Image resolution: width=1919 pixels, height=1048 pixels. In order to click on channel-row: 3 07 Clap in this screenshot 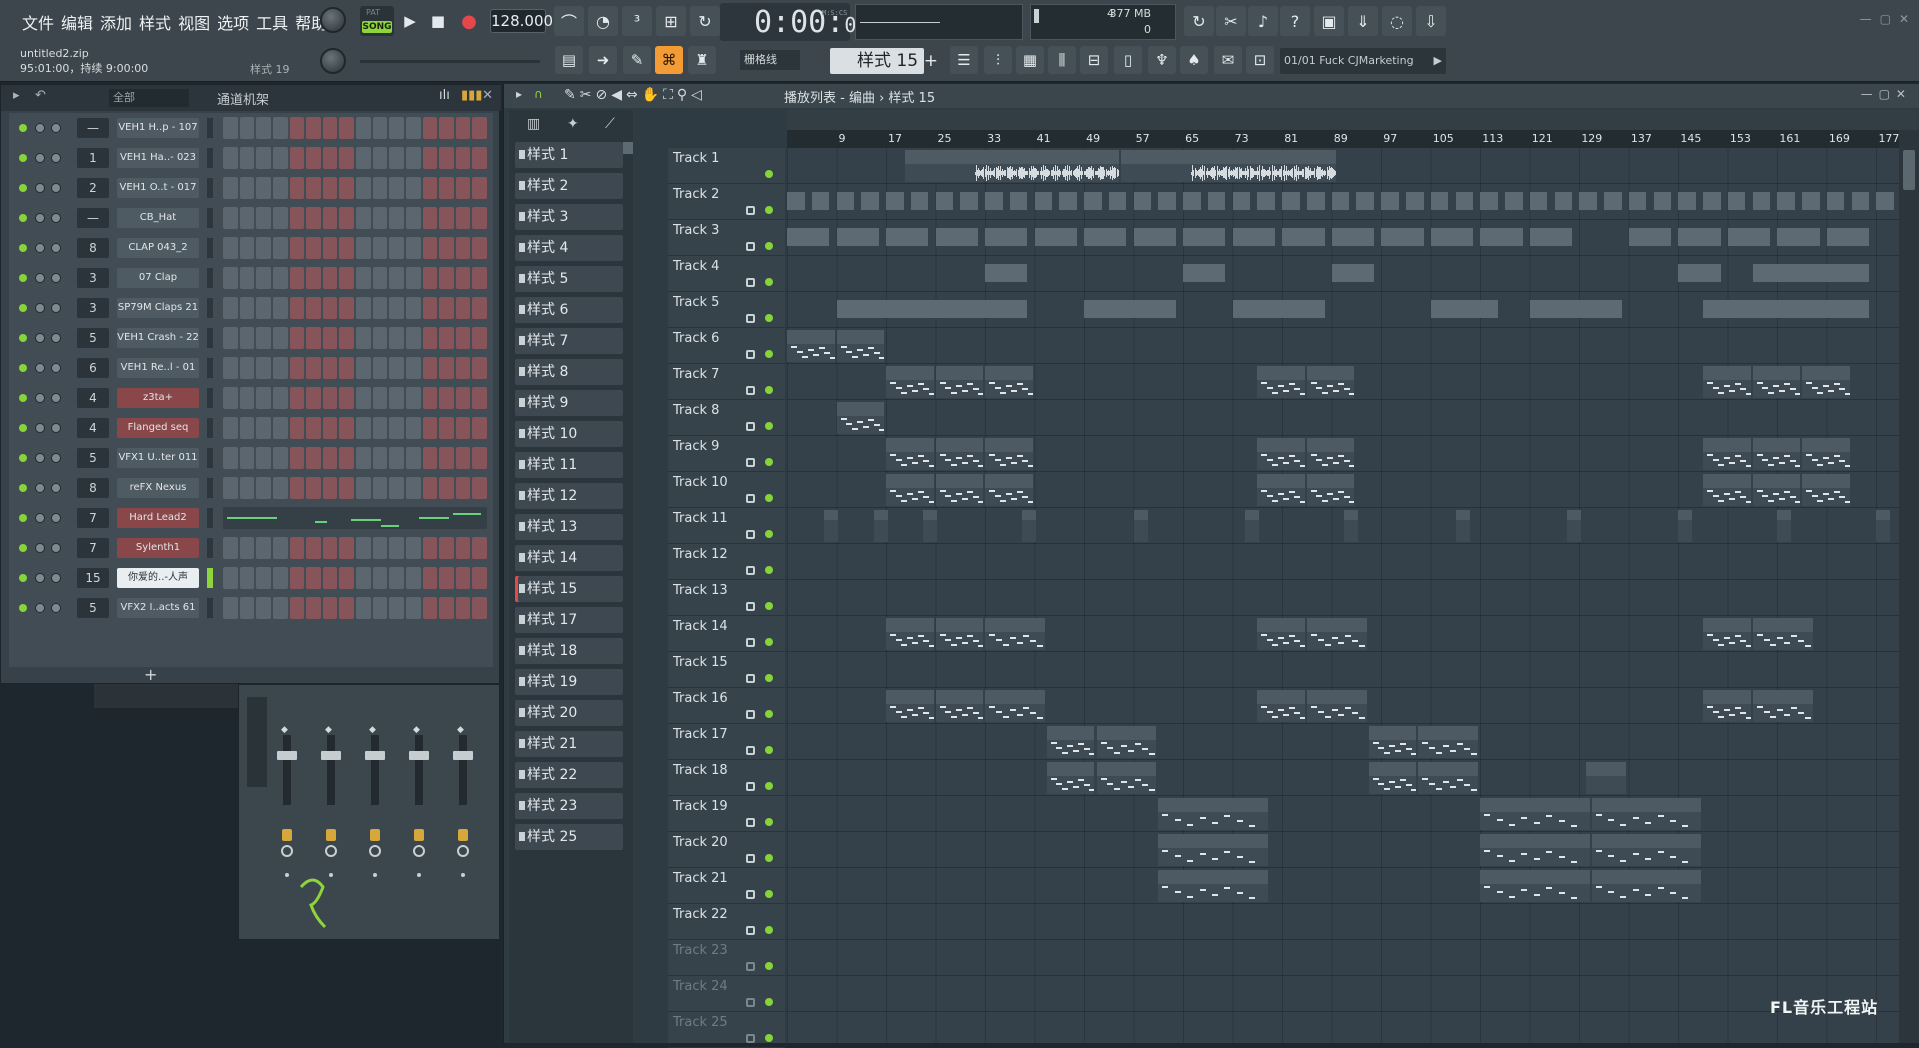, I will do `click(257, 278)`.